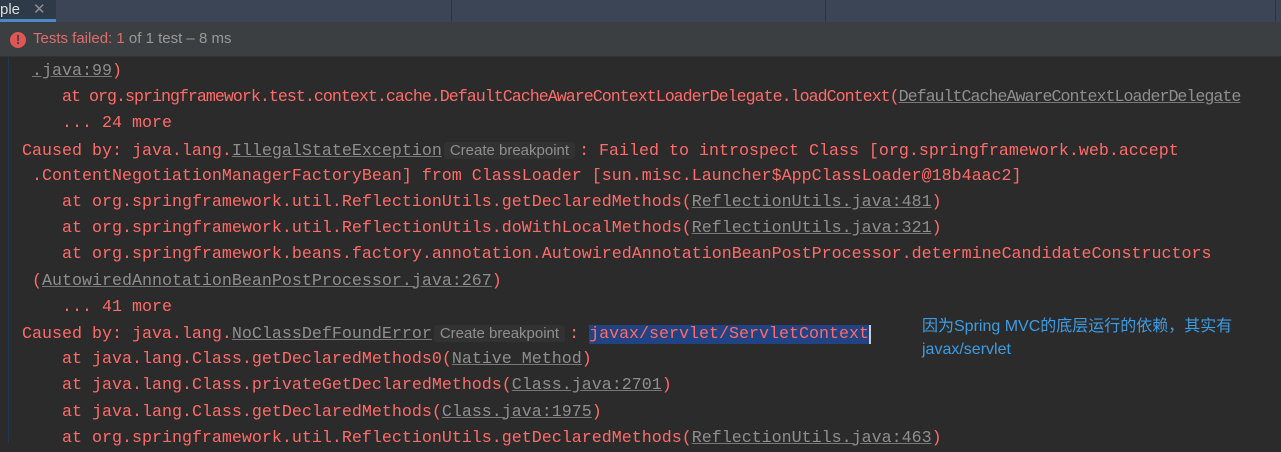 This screenshot has width=1281, height=452. I want to click on annotation-note: 因为Spring MVC的底层运行的依赖，其实有 javax/servlet, so click(1077, 338).